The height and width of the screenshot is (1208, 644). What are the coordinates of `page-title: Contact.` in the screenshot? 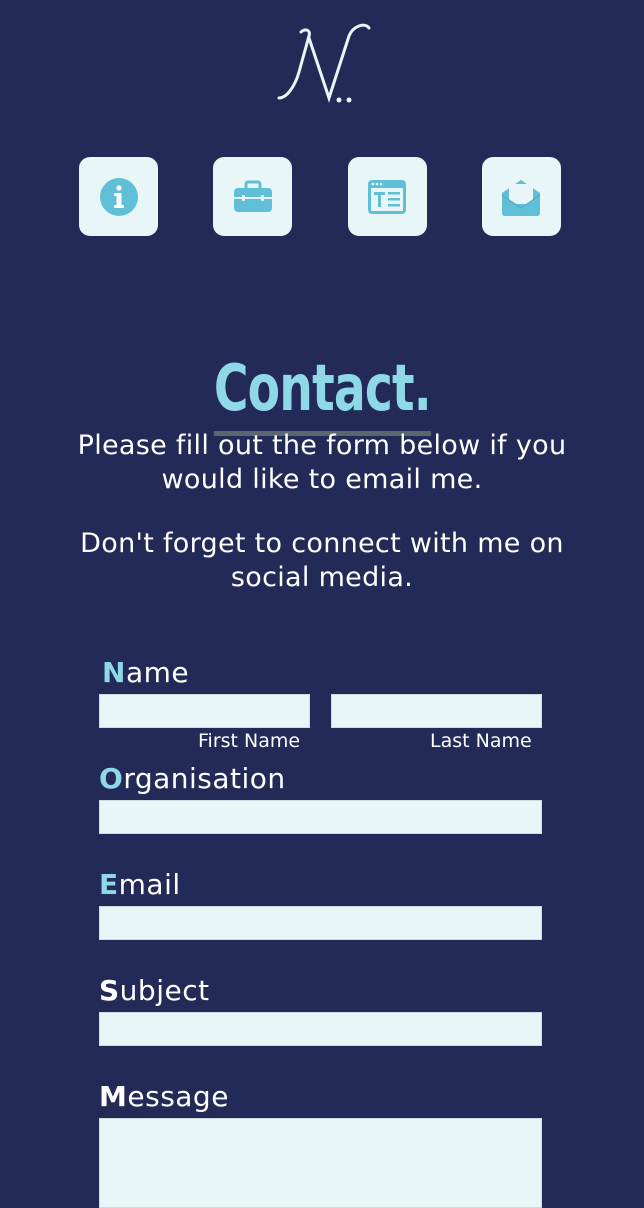 It's located at (322, 392).